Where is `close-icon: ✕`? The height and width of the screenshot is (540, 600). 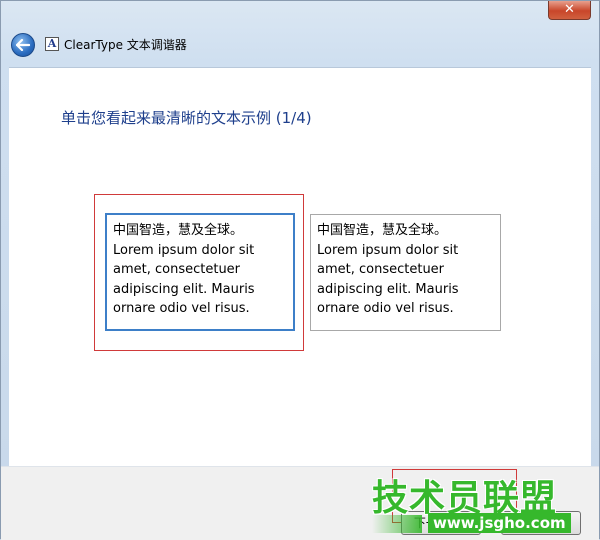 close-icon: ✕ is located at coordinates (569, 9).